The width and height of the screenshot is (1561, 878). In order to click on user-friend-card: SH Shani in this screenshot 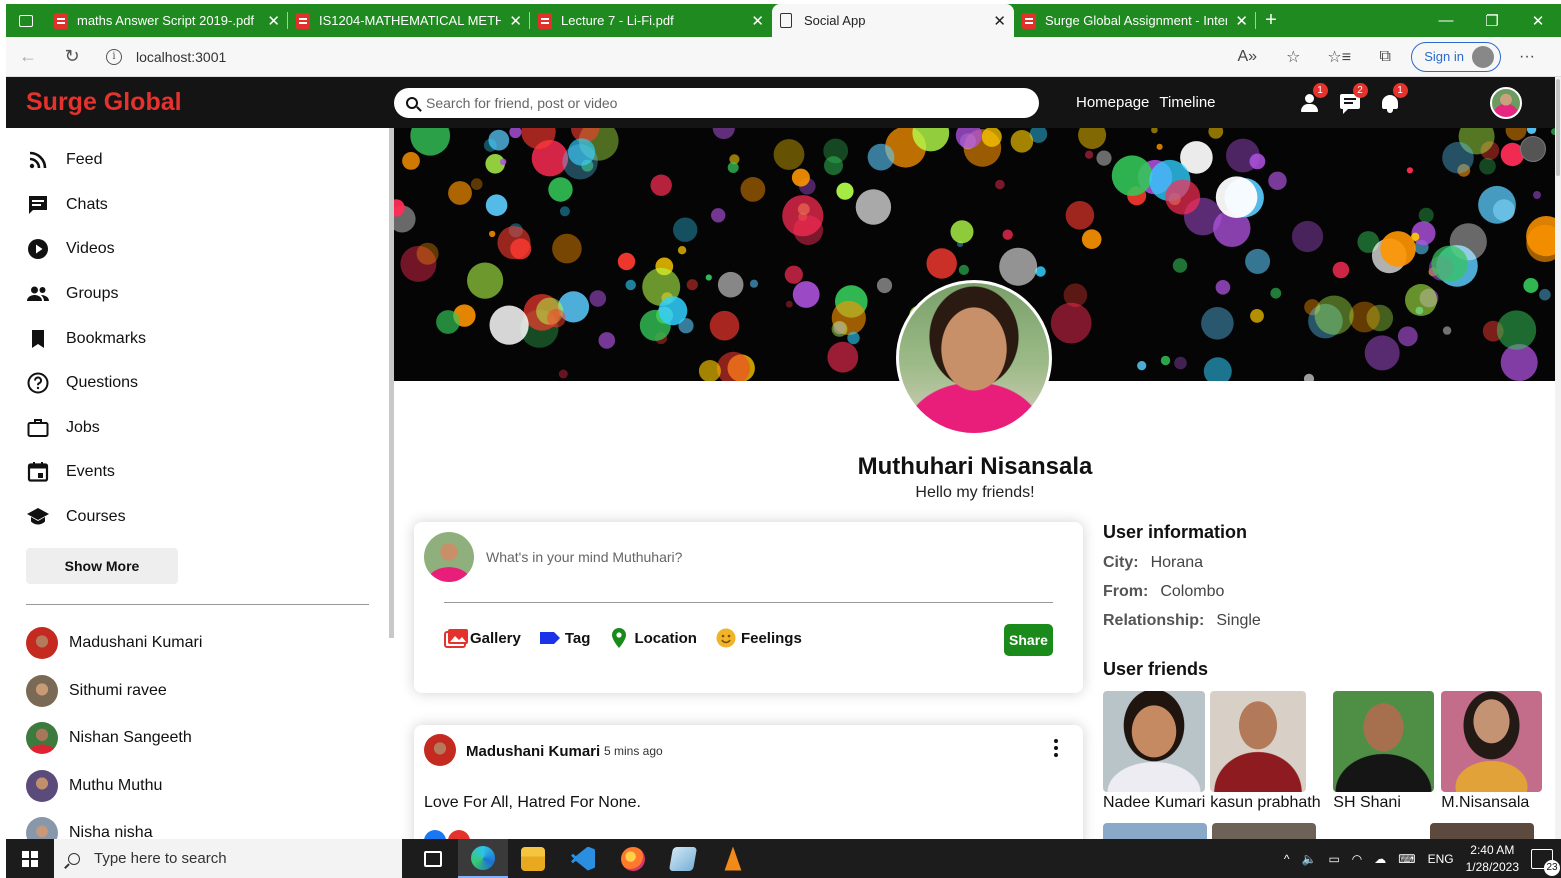, I will do `click(1384, 751)`.